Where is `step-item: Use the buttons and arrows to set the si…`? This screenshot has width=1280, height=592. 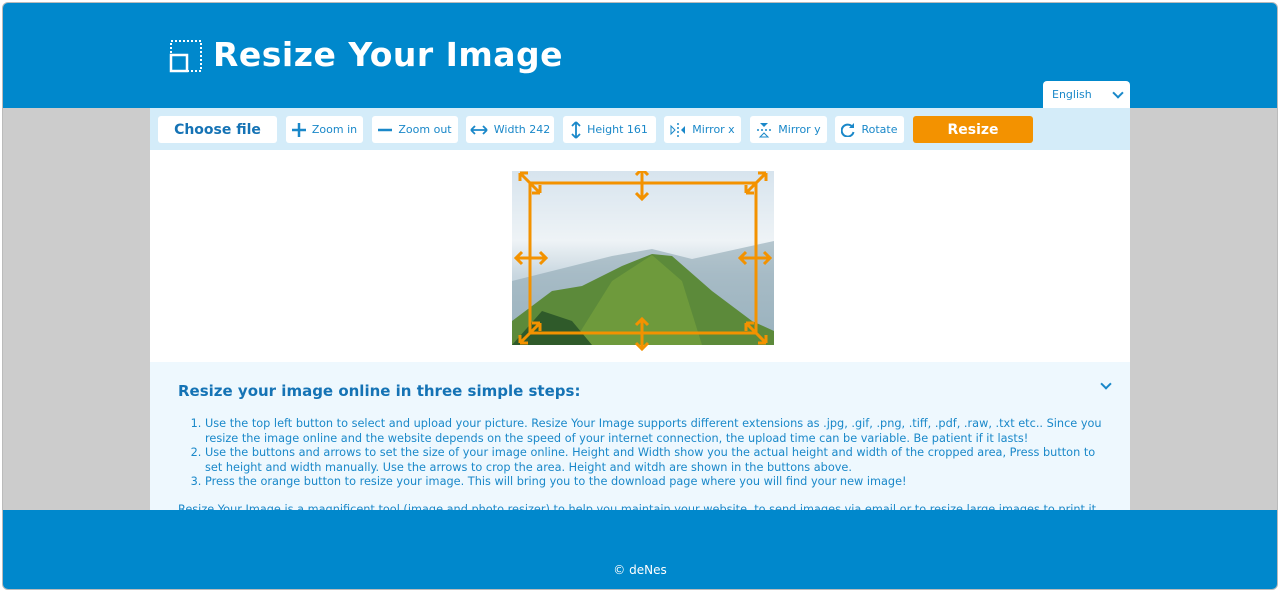 step-item: Use the buttons and arrows to set the si… is located at coordinates (655, 460).